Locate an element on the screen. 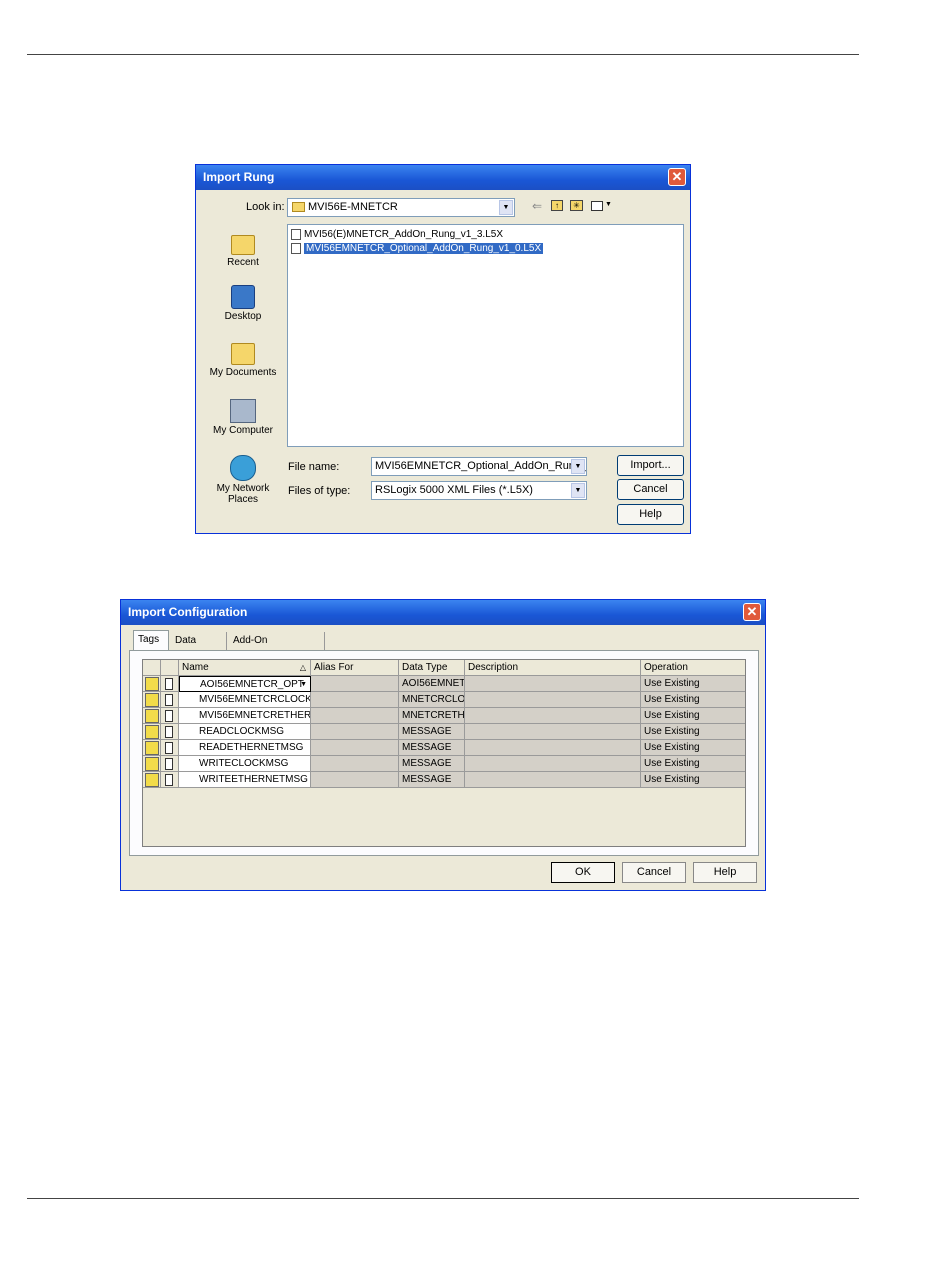 The width and height of the screenshot is (950, 1267). cancel-button: Cancel is located at coordinates (650, 489).